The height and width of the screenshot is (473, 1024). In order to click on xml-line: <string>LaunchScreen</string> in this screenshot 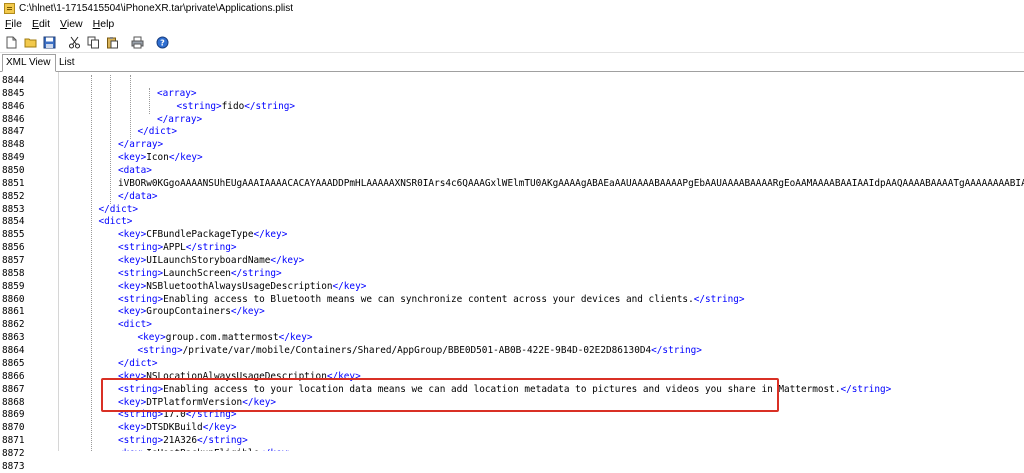, I will do `click(200, 273)`.